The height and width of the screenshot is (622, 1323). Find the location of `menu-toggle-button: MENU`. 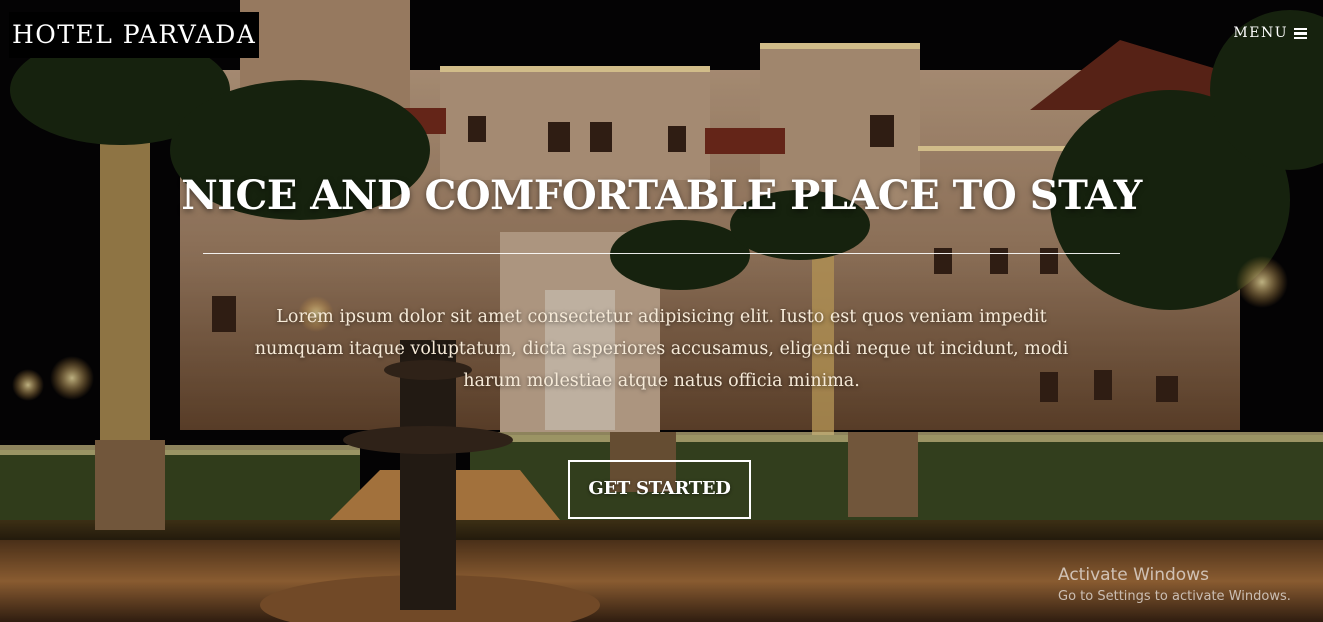

menu-toggle-button: MENU is located at coordinates (1270, 33).